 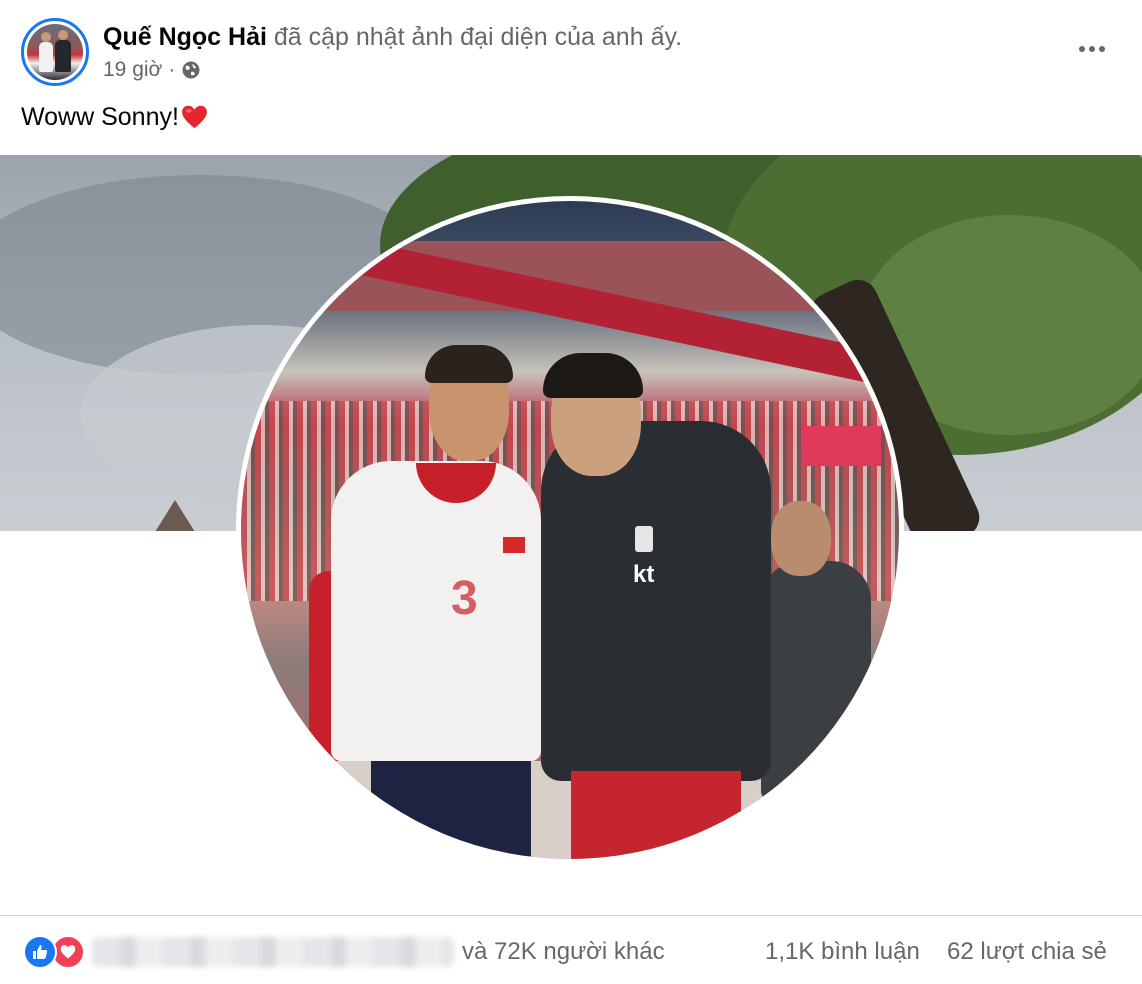 I want to click on post-action-text: đã cập nhật ảnh đại diện của anh ấy., so click(x=474, y=37).